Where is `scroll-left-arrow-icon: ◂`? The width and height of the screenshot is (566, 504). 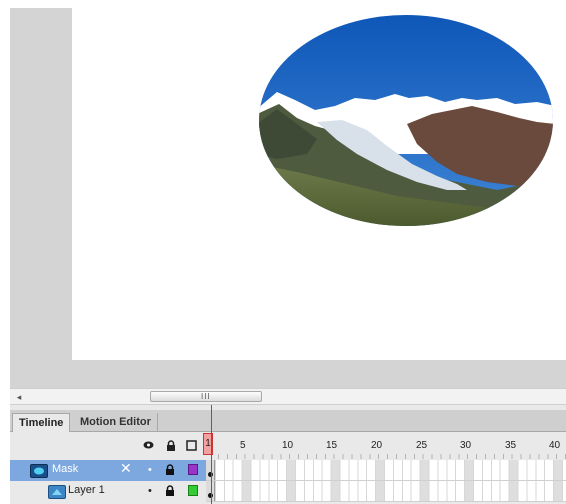
scroll-left-arrow-icon: ◂ is located at coordinates (19, 397).